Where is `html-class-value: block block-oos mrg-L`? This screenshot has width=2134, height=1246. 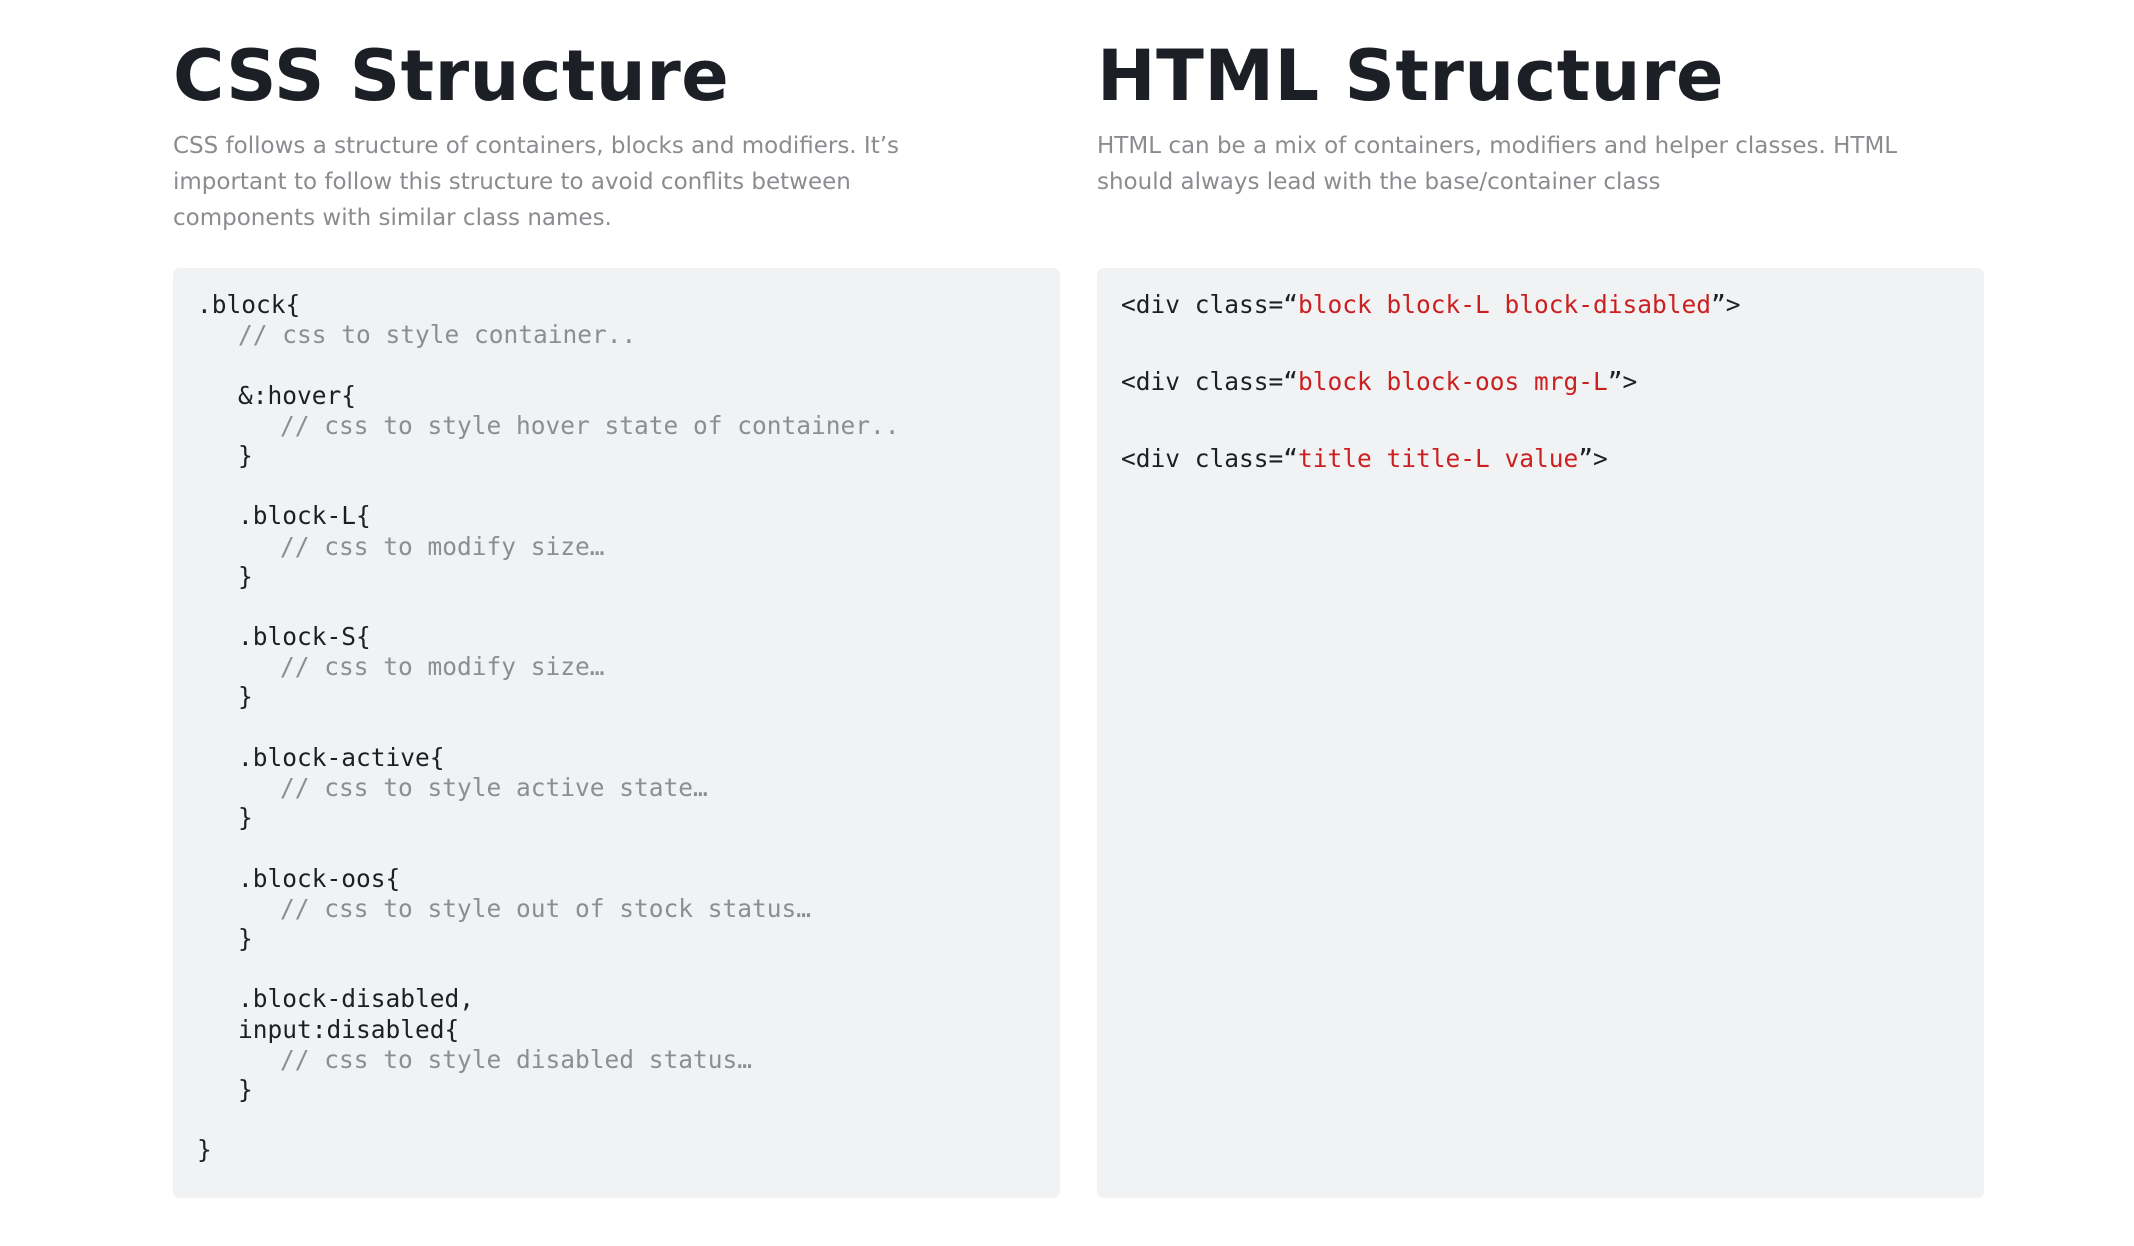 html-class-value: block block-oos mrg-L is located at coordinates (1453, 382).